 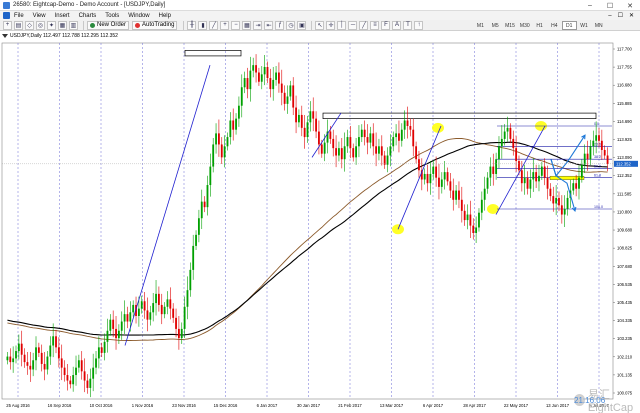 I want to click on timeframe-m30: M30, so click(x=524, y=25).